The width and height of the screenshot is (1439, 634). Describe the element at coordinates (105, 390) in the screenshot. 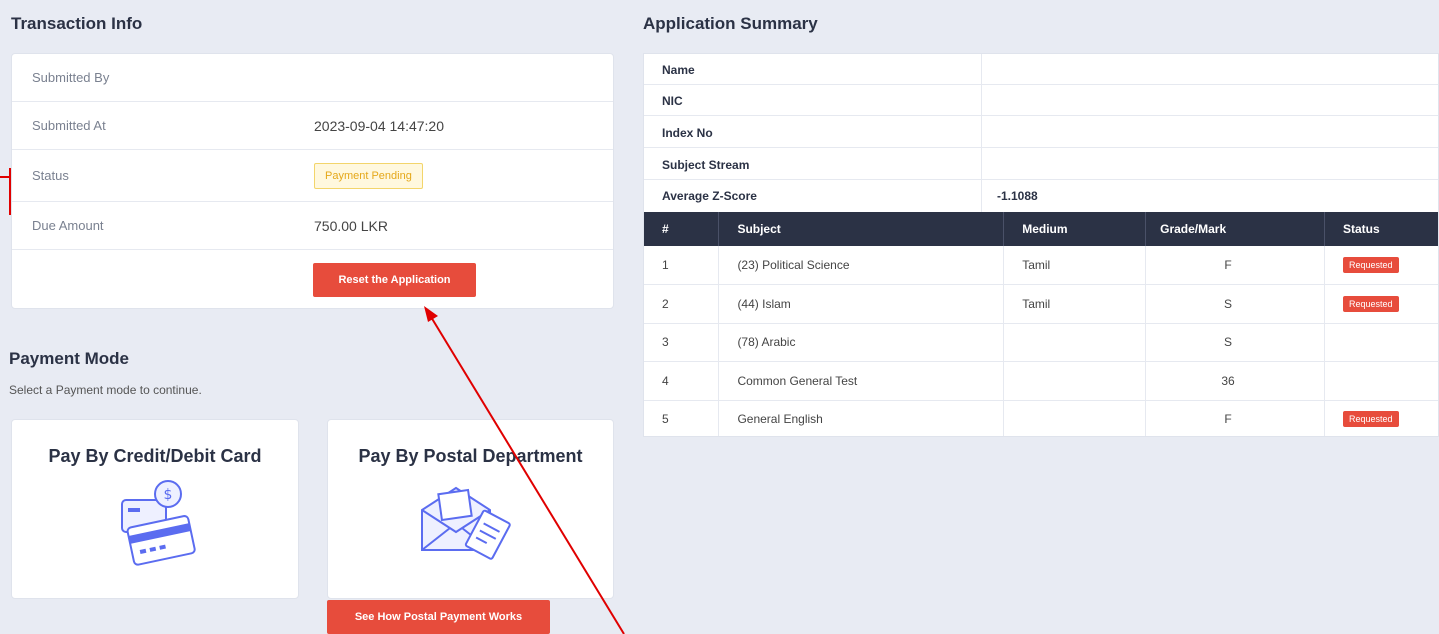

I see `payment-mode-subtitle: Select a Payment mode to continue.` at that location.